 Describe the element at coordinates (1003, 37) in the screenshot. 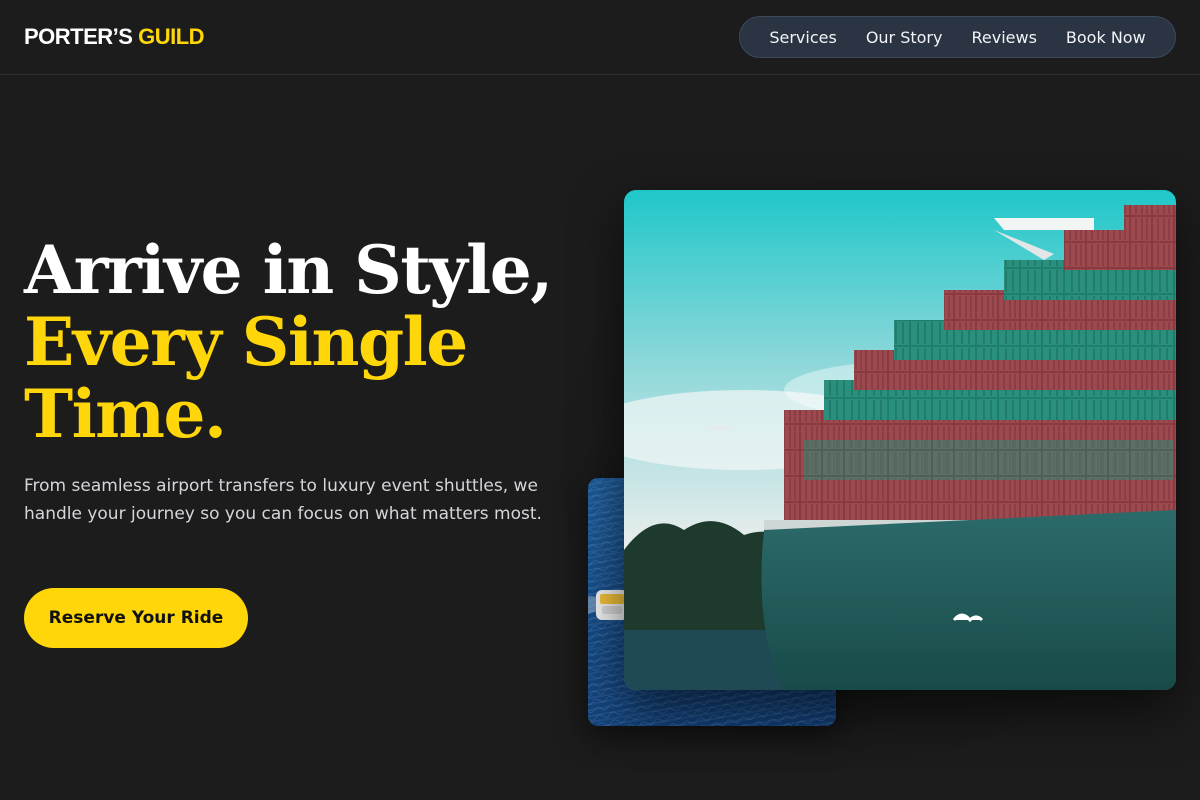

I see `nav-link-reviews: Reviews` at that location.